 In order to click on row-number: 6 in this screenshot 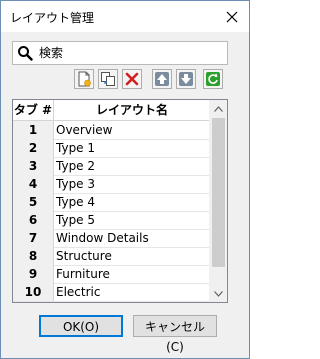, I will do `click(33, 220)`.